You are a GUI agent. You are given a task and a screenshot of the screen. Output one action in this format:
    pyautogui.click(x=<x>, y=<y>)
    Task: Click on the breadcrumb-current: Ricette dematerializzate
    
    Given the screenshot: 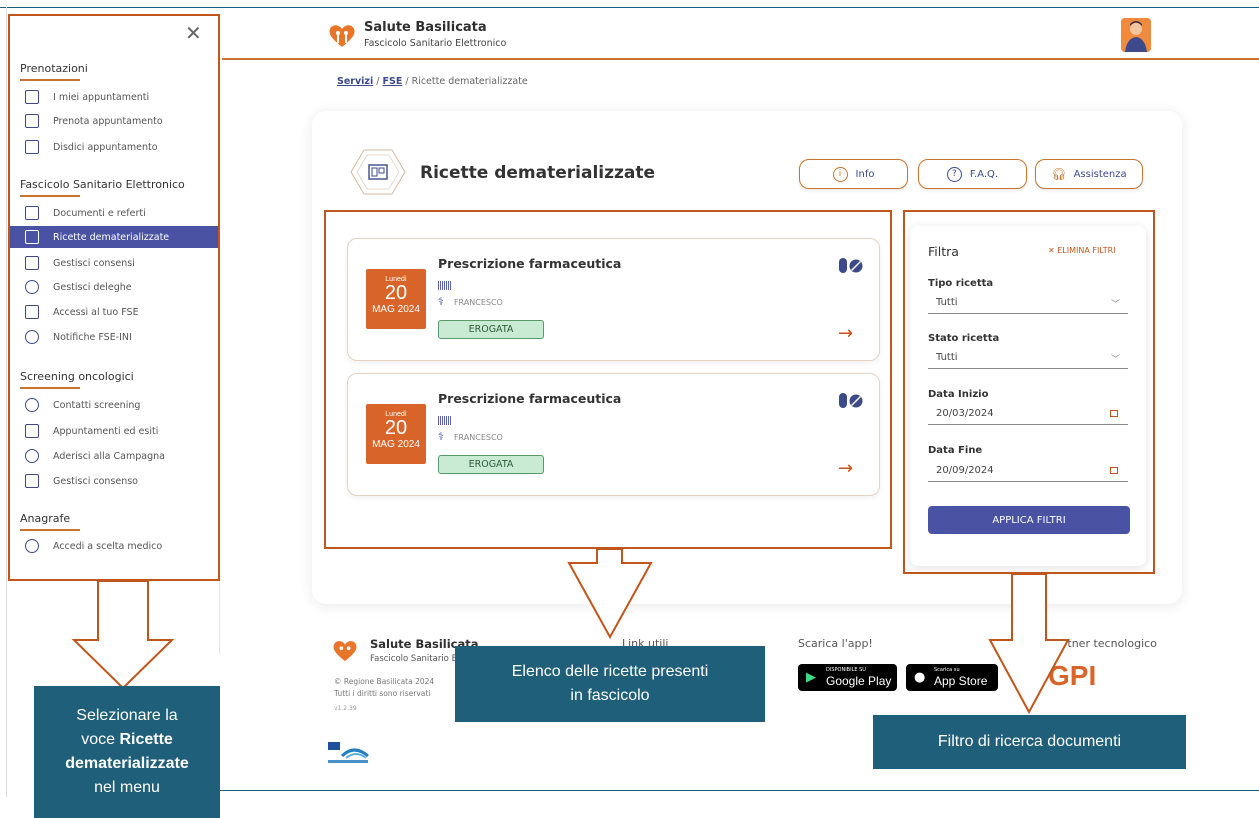 What is the action you would take?
    pyautogui.click(x=469, y=81)
    